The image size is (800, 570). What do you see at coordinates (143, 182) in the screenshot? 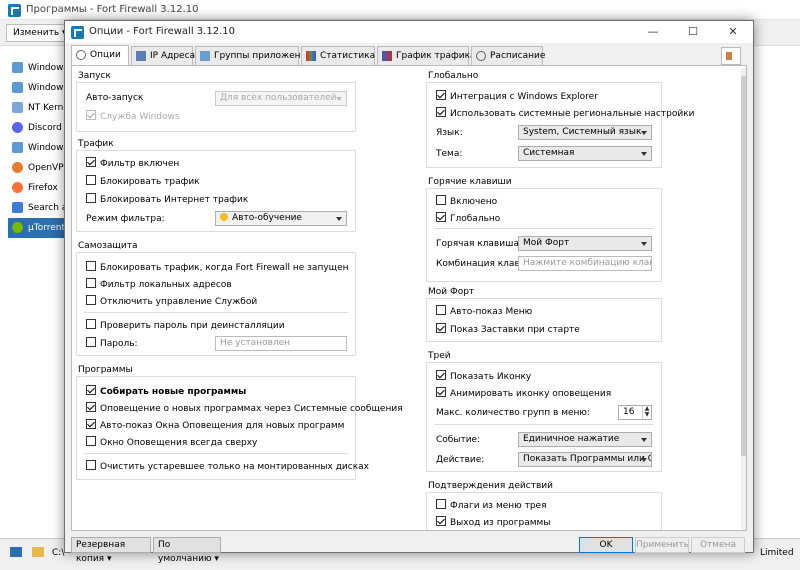
I see `block-traffic-checkbox: Блокировать трафик` at bounding box center [143, 182].